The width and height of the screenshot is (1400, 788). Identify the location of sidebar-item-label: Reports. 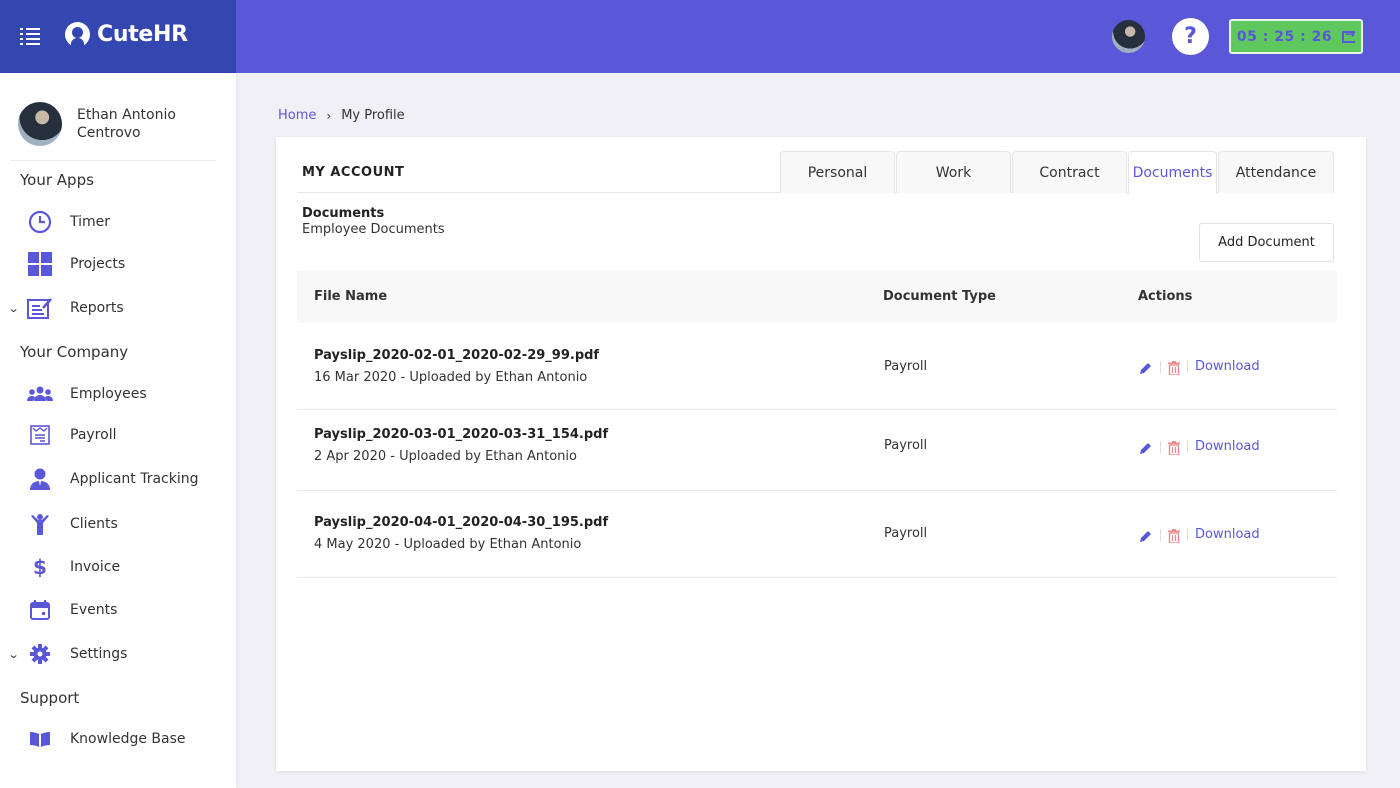
(97, 308).